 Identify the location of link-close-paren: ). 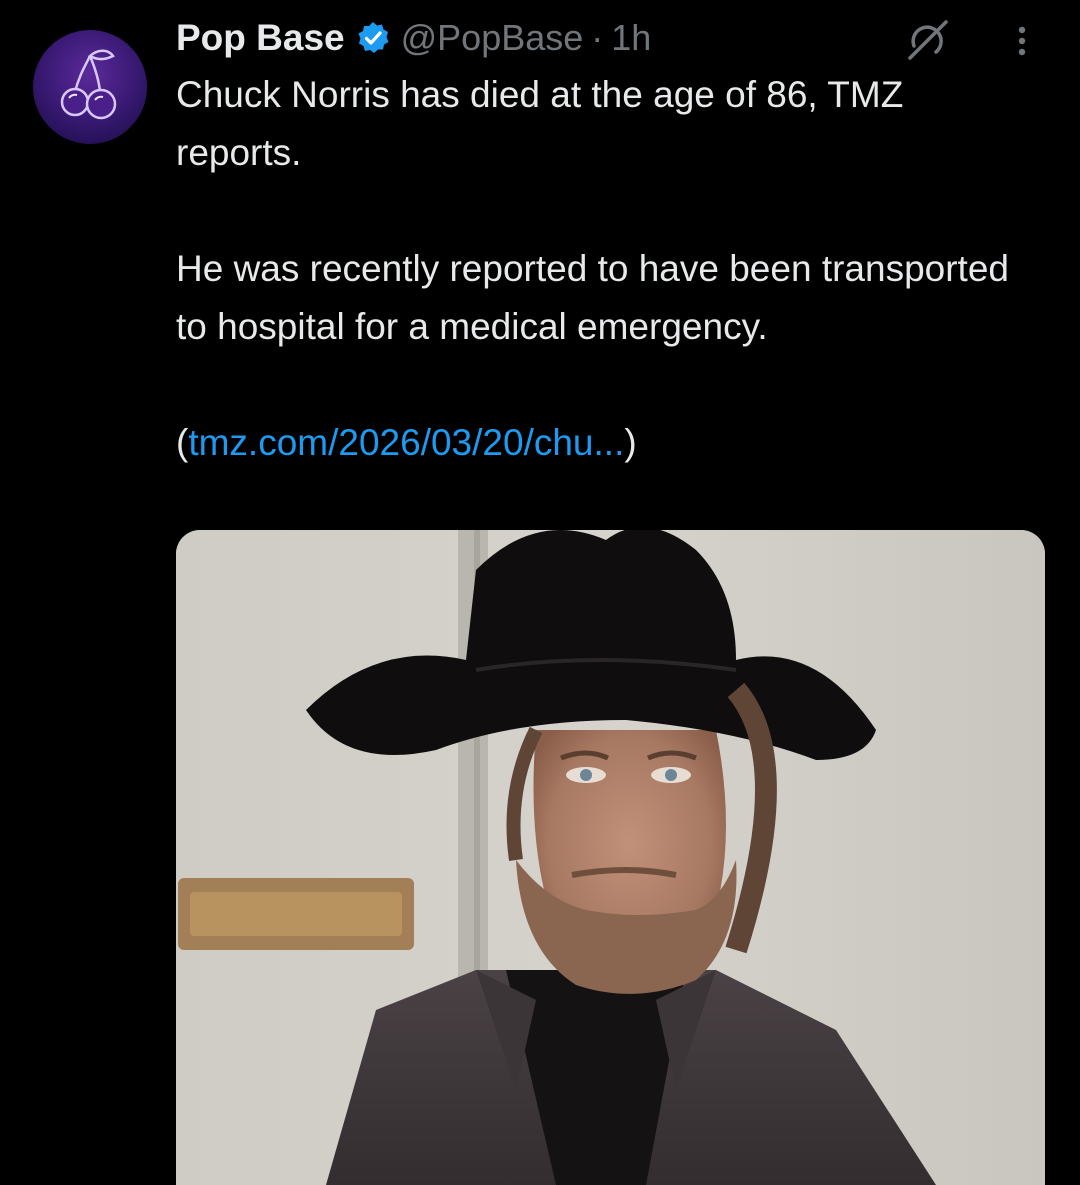
(630, 442).